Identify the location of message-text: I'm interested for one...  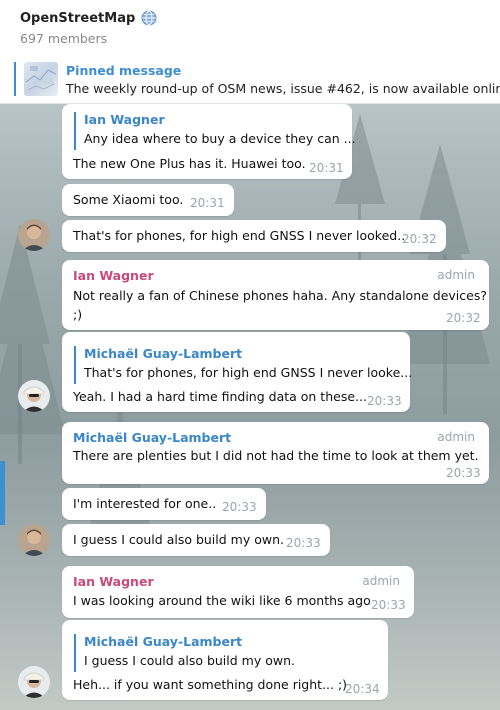
(145, 503).